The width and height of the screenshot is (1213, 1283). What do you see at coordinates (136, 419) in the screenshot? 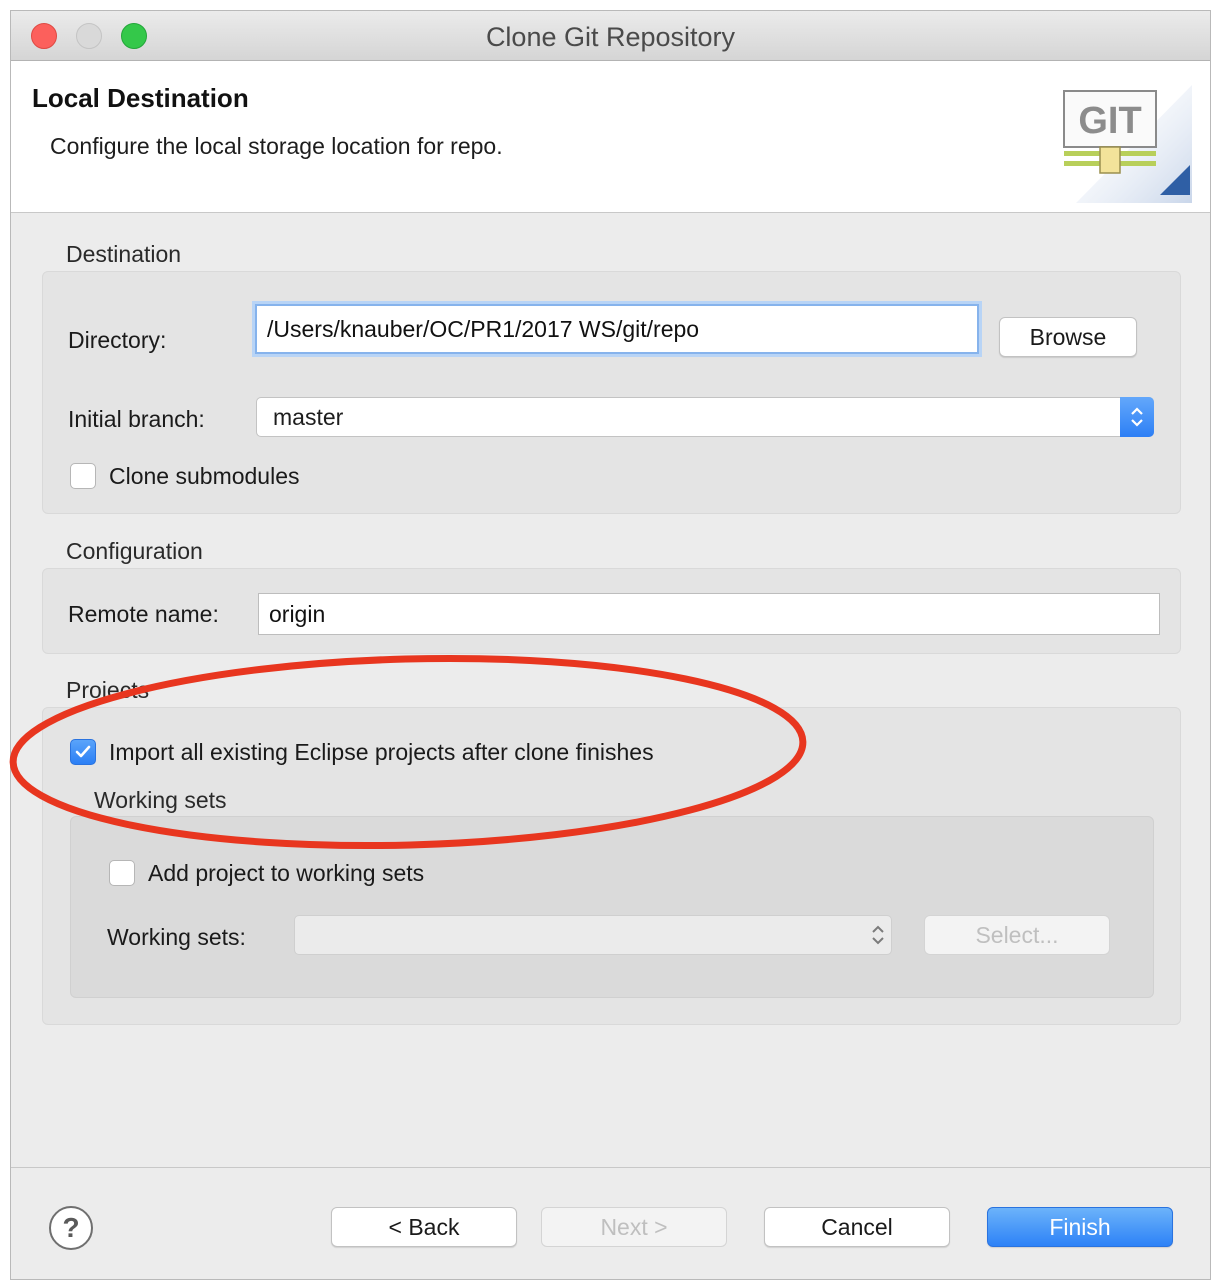
I see `initial-branch-label: Initial branch:` at bounding box center [136, 419].